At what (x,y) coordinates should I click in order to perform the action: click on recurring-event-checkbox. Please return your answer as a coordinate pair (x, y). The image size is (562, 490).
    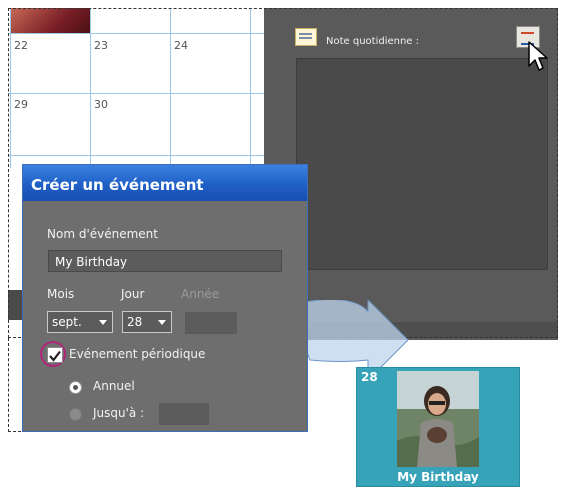
    Looking at the image, I should click on (55, 355).